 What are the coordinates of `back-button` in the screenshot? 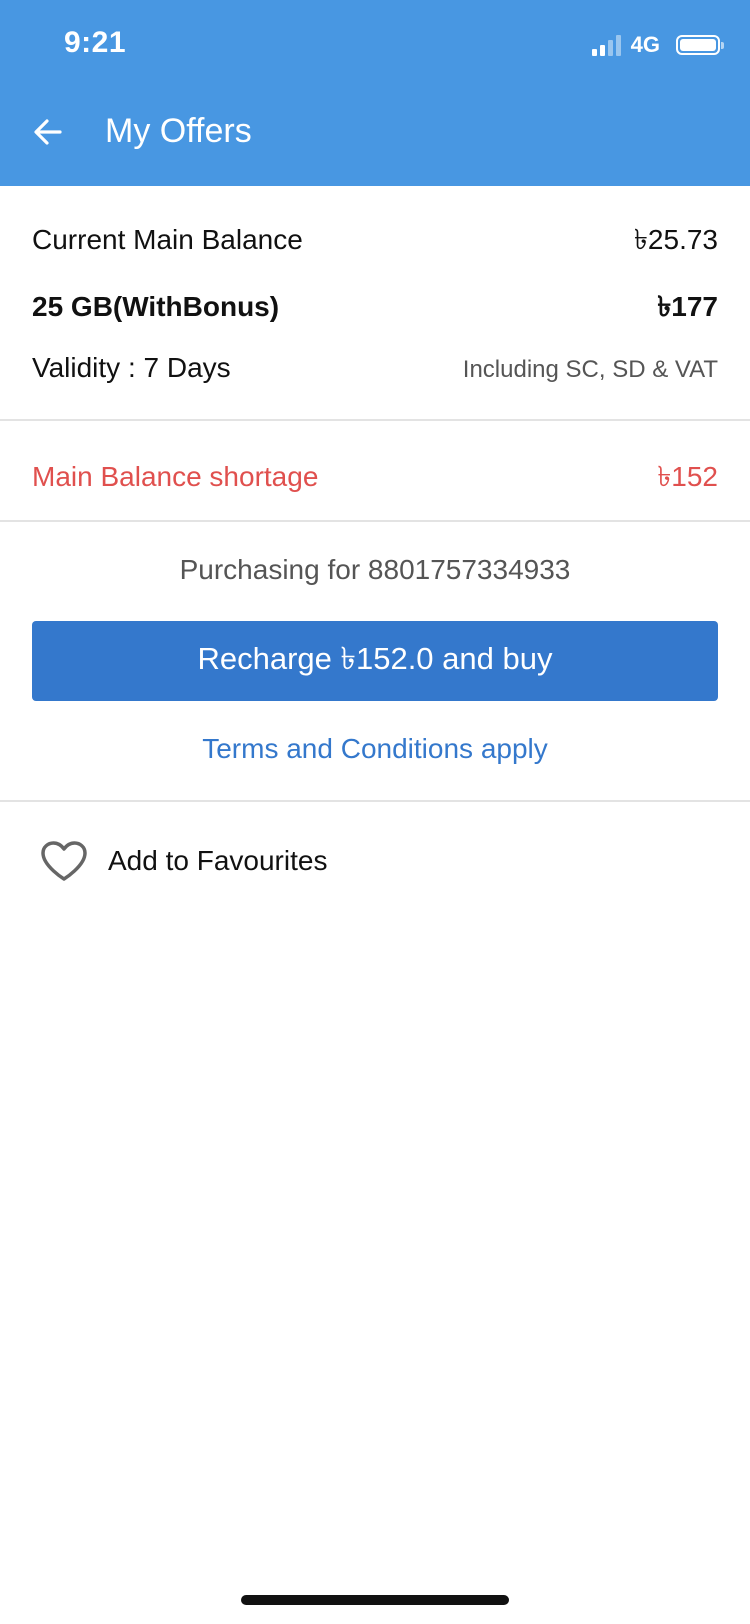 It's located at (48, 132).